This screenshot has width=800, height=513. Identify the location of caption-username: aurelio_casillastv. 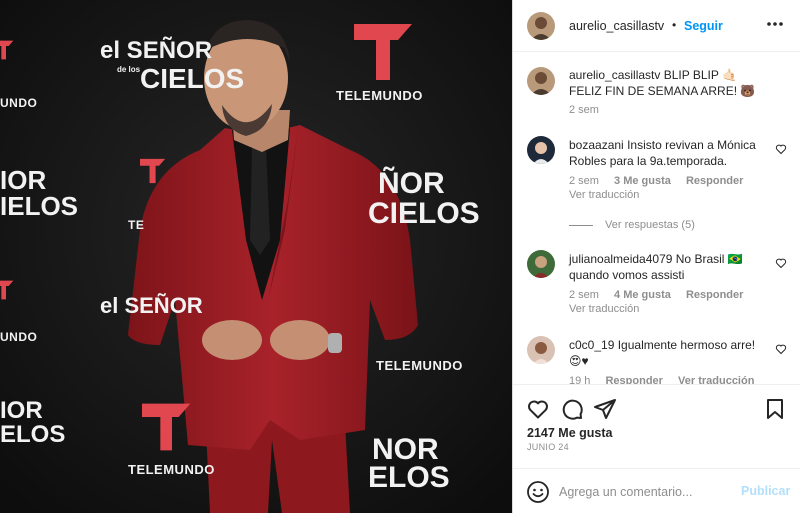
(614, 75).